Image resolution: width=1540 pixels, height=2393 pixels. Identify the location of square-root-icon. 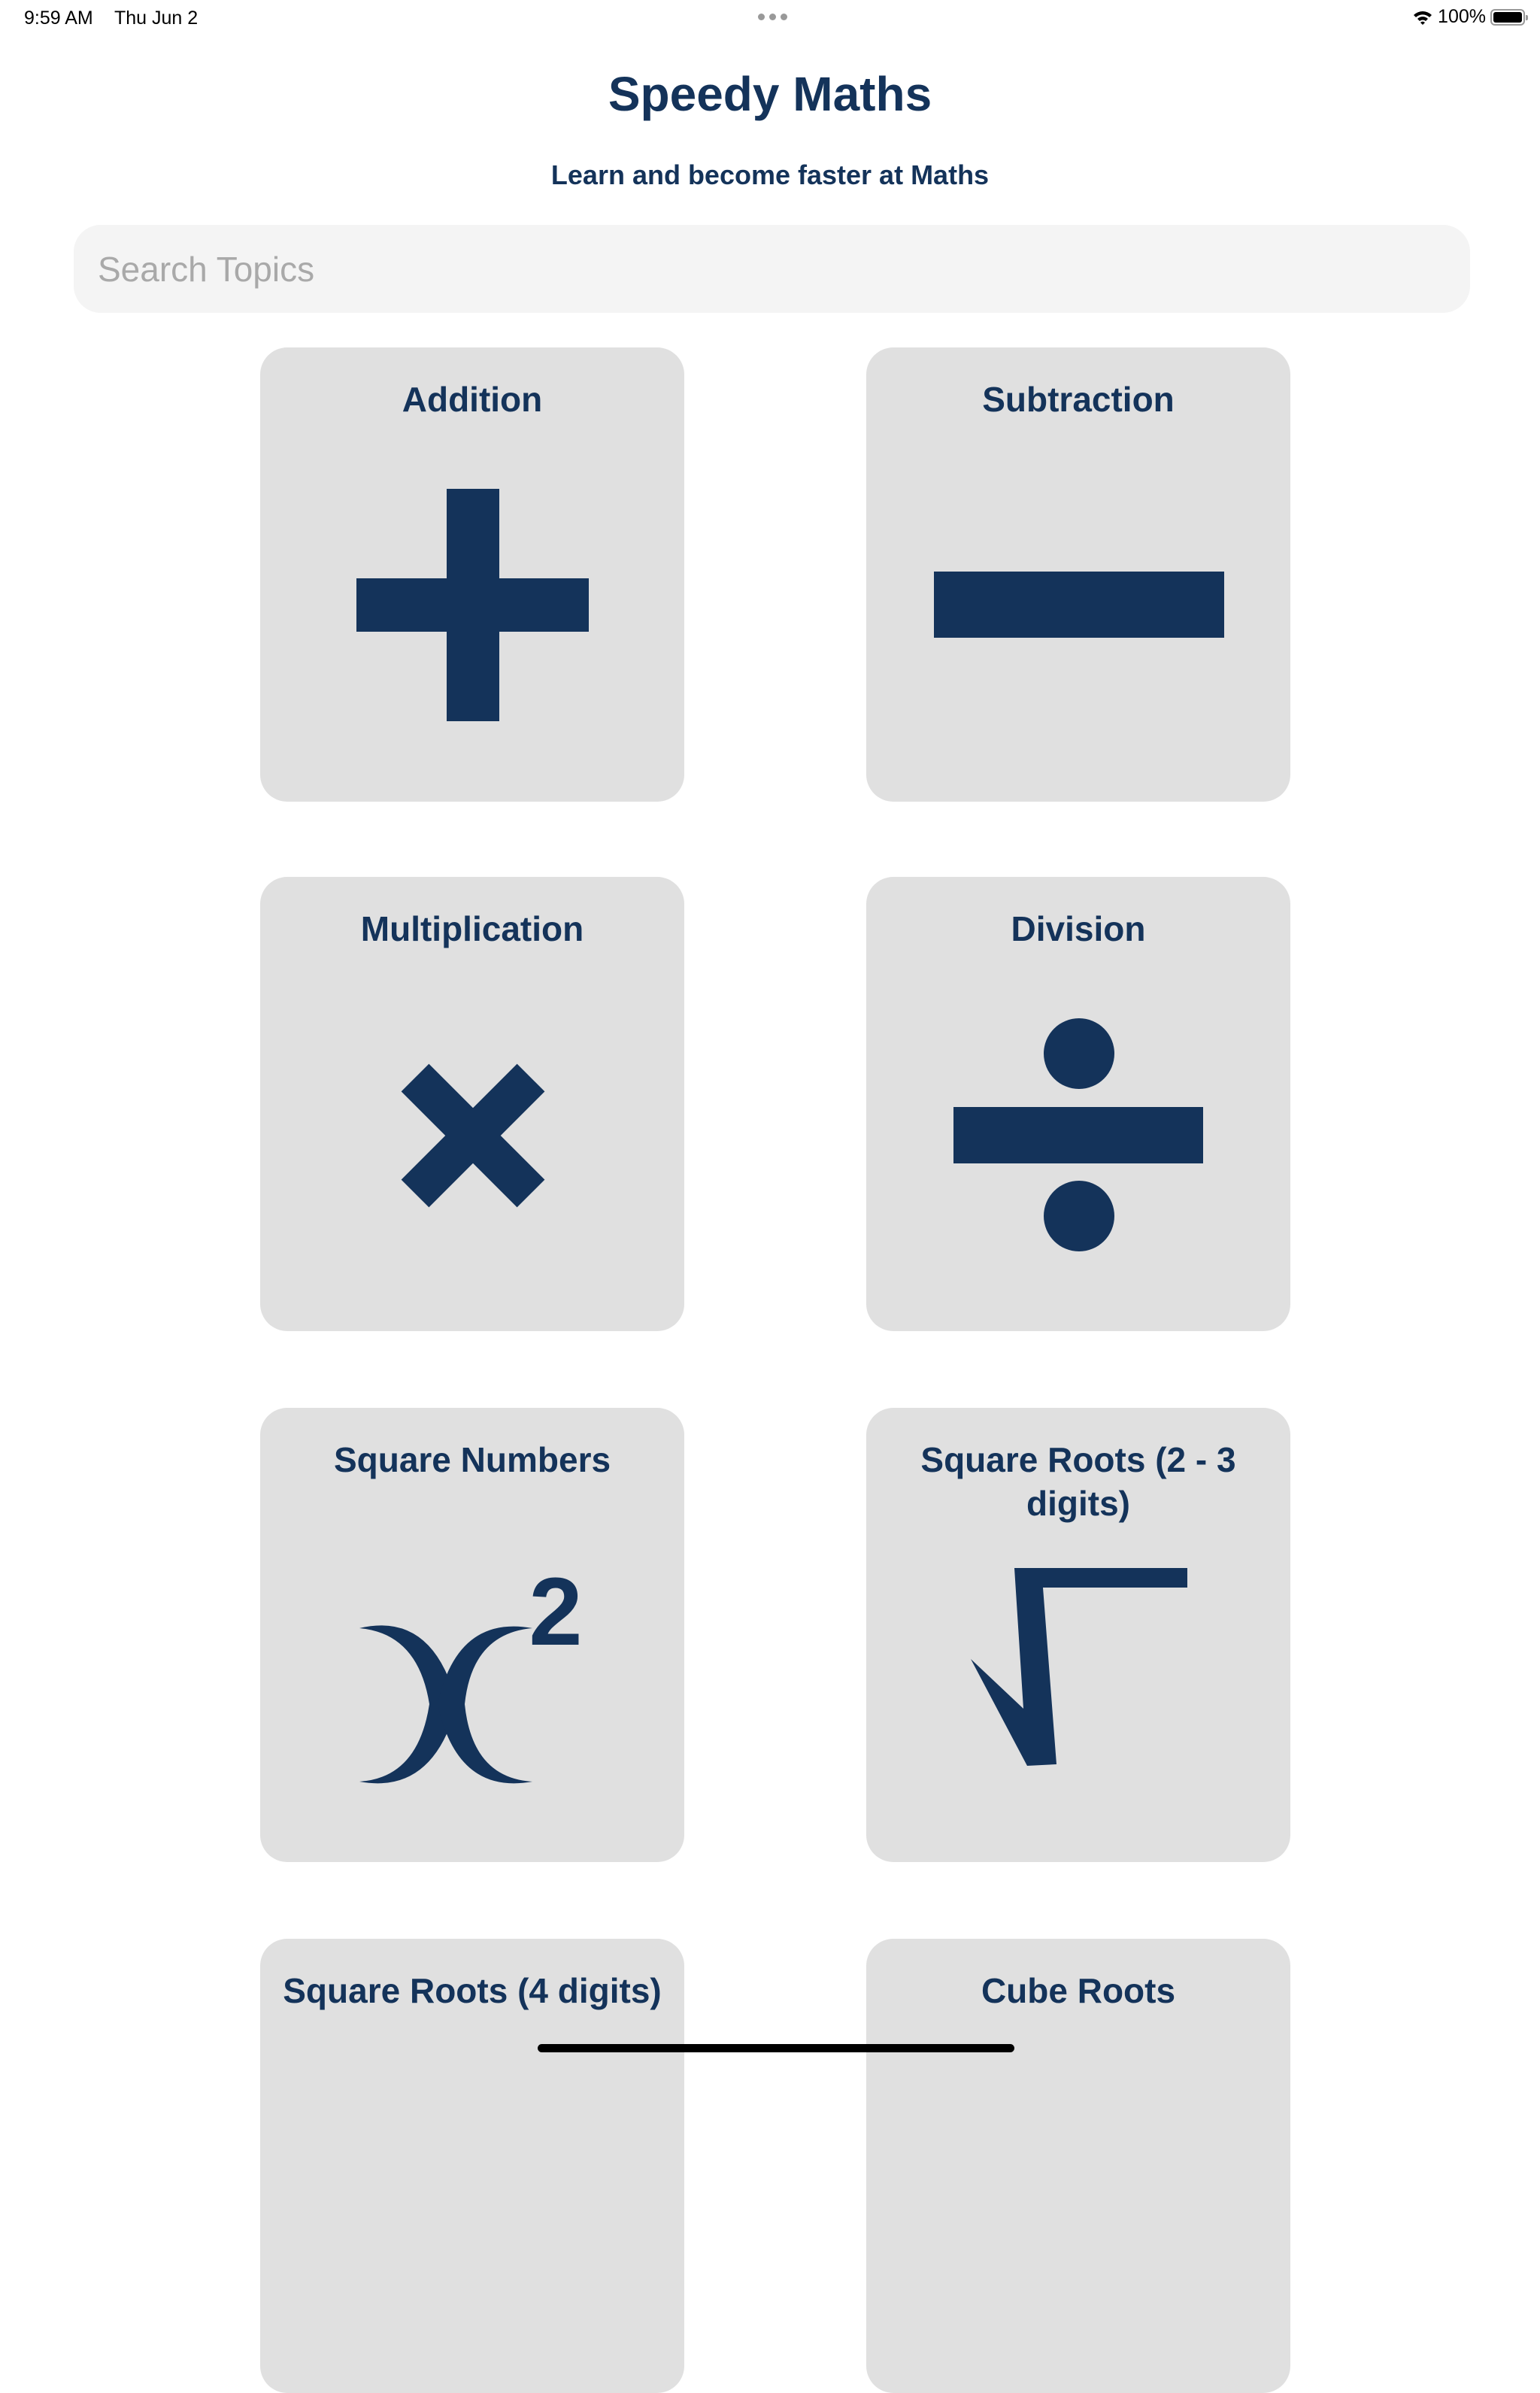
(1079, 1667).